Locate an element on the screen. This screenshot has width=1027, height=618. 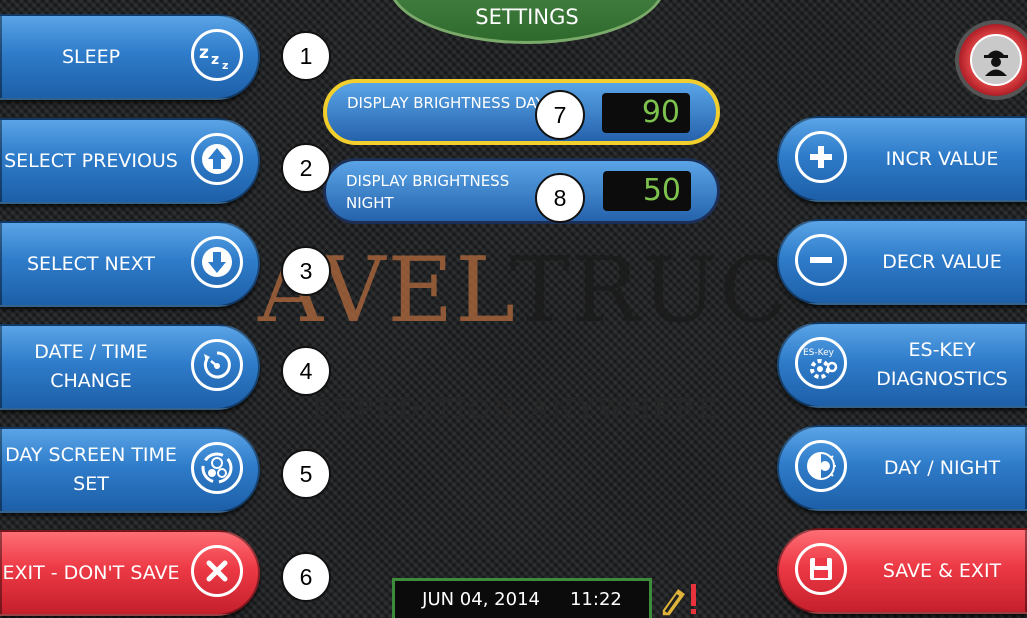
status-date: JUN 04, 2014 is located at coordinates (481, 599).